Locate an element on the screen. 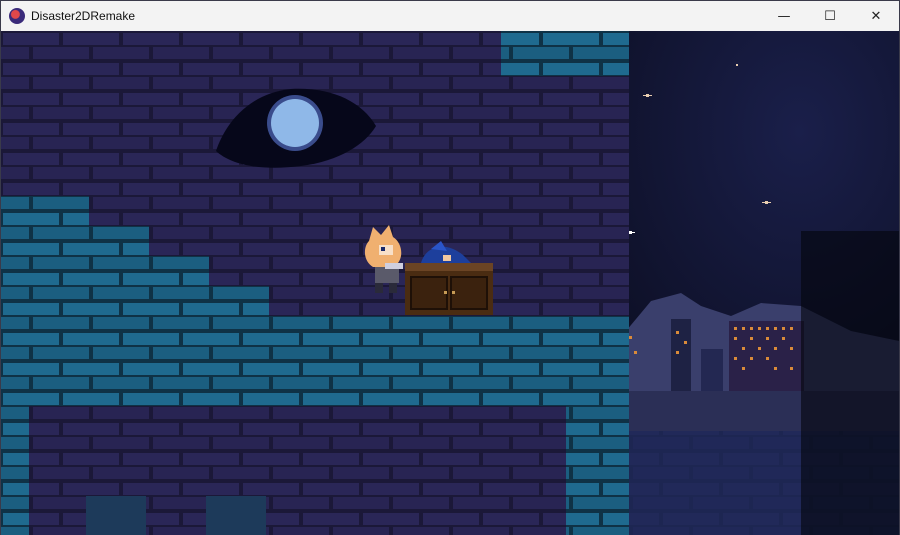 The height and width of the screenshot is (535, 900). wooden-crate is located at coordinates (449, 289).